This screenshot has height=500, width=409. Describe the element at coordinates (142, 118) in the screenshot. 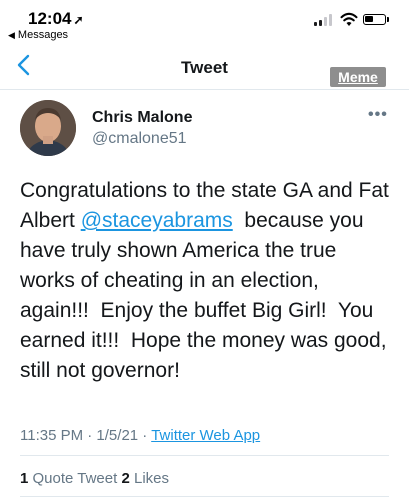

I see `author-name: Chris Malone` at that location.